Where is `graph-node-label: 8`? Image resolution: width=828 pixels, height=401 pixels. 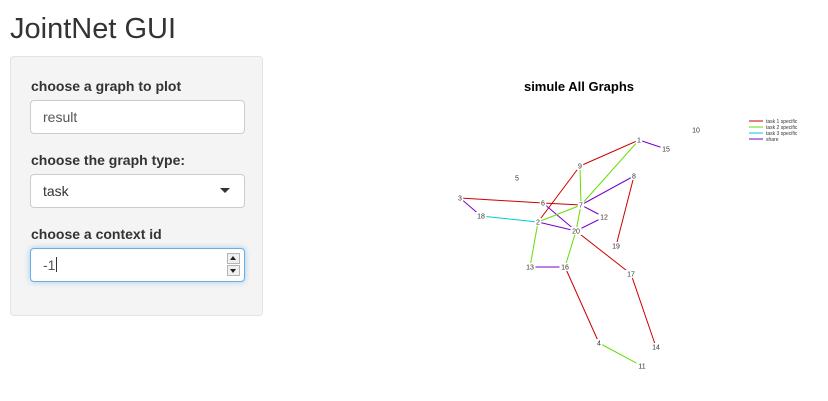 graph-node-label: 8 is located at coordinates (634, 177).